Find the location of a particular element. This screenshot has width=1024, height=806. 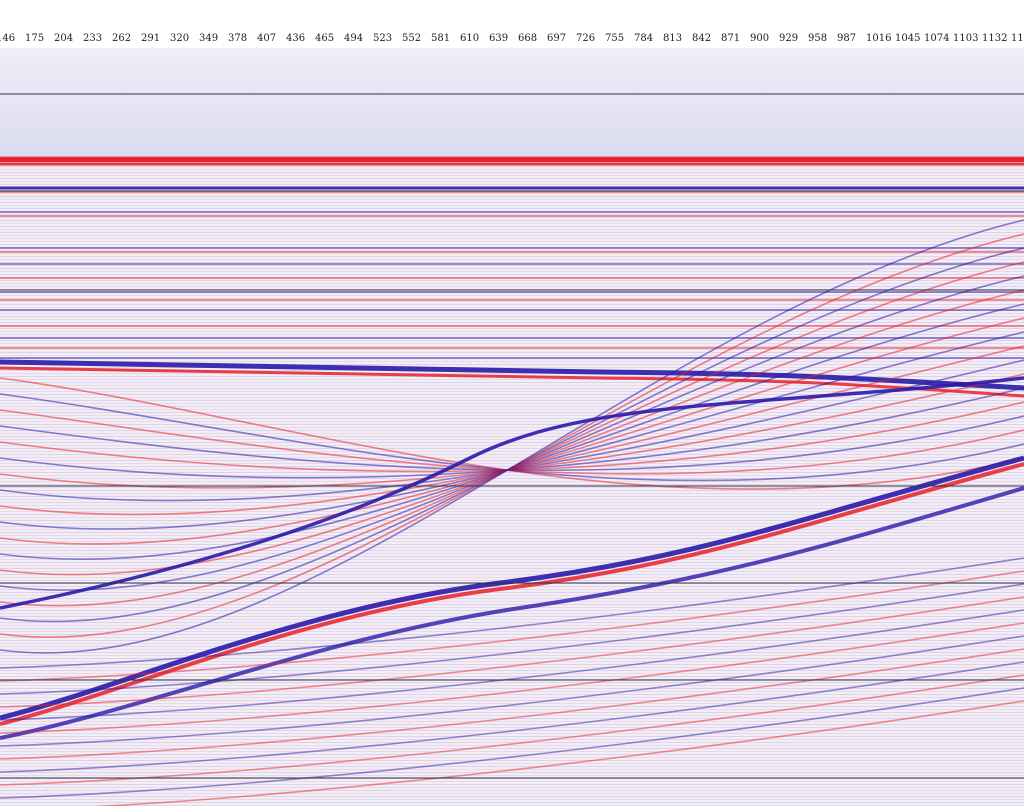

trace-number-label: 929 is located at coordinates (789, 38).